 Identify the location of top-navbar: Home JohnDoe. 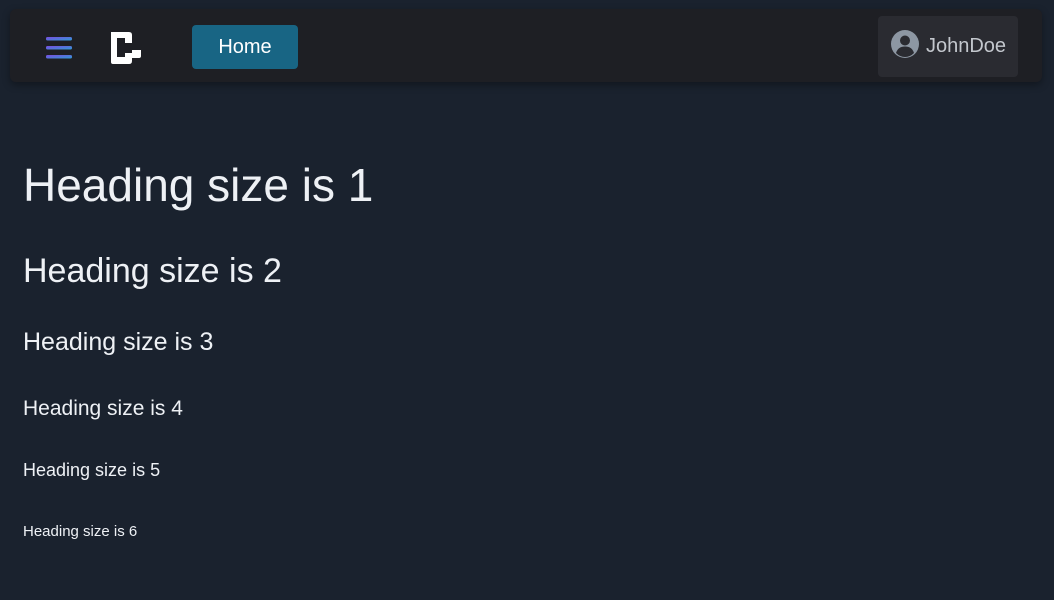
(526, 45).